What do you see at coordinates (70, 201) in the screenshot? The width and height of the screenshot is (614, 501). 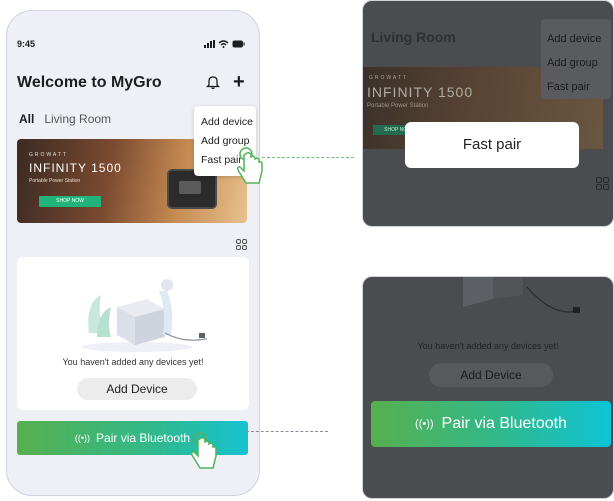 I see `shop-now-button: SHOP NOW` at bounding box center [70, 201].